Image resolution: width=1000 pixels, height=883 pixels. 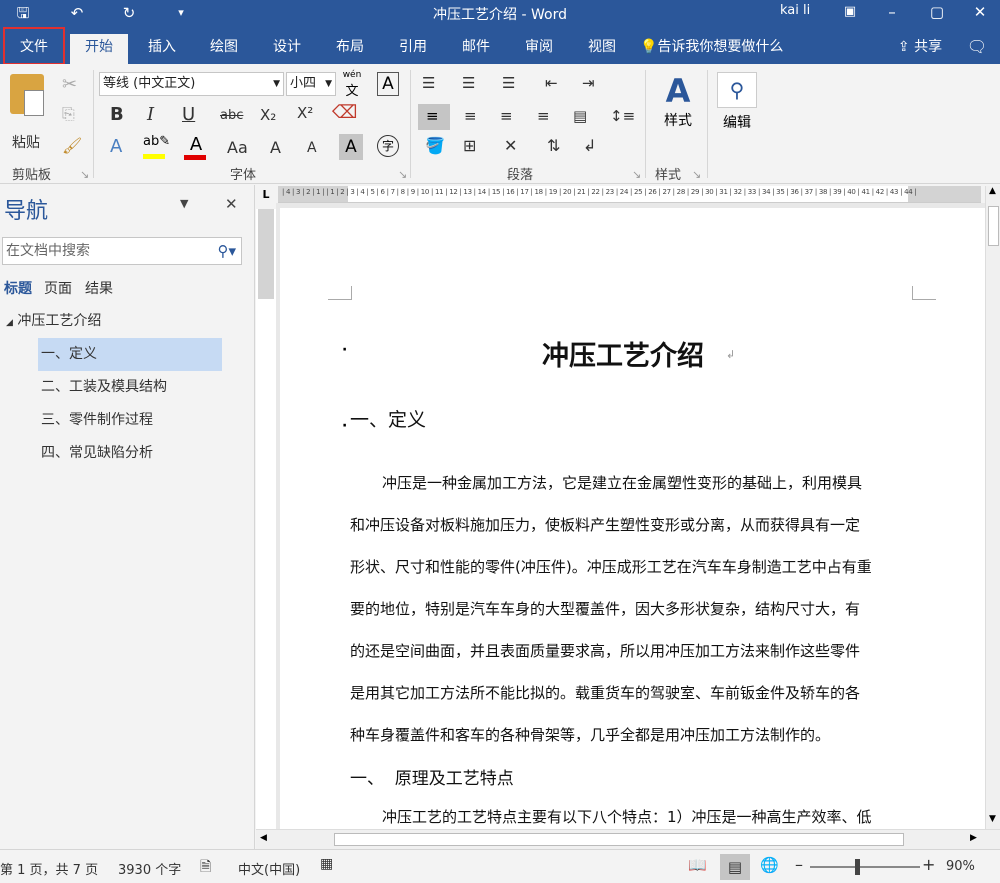 What do you see at coordinates (351, 147) in the screenshot?
I see `character-shading-button: A` at bounding box center [351, 147].